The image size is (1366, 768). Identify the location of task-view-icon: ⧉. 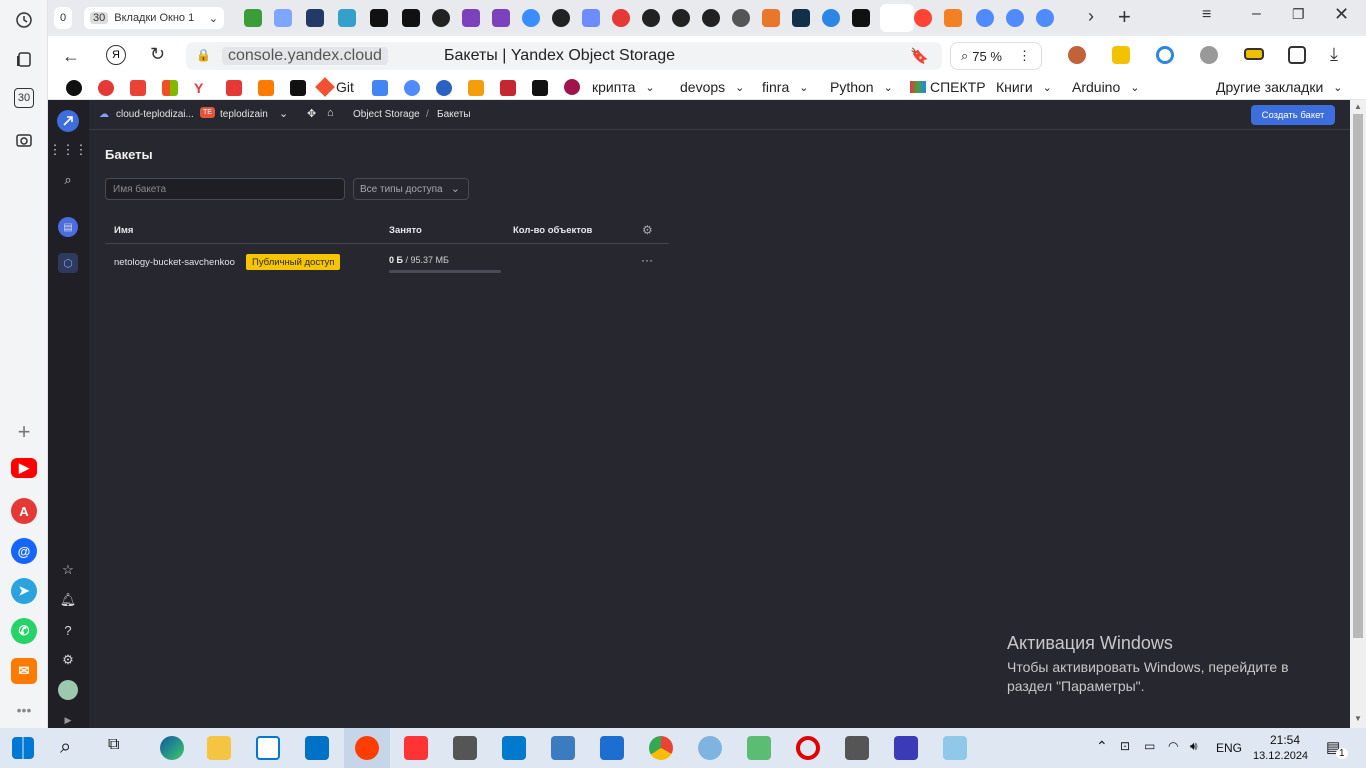
(120, 748).